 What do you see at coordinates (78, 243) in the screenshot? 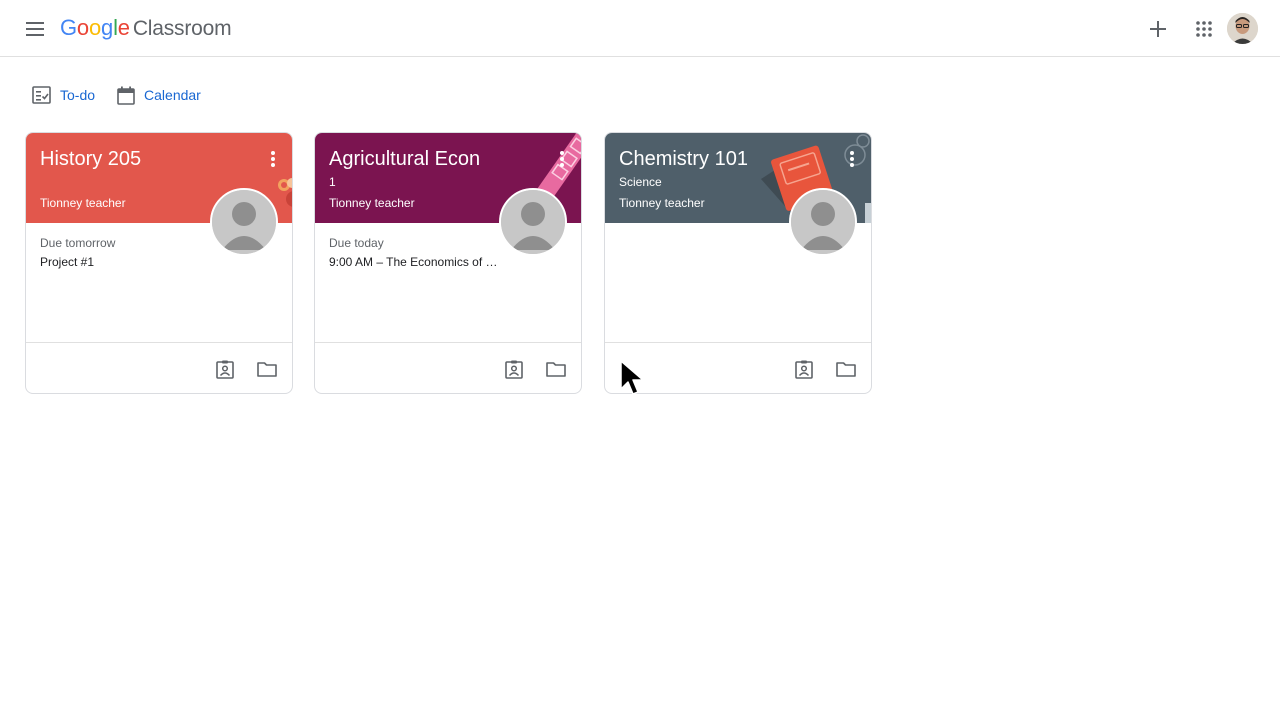
I see `due-label: Due tomorrow` at bounding box center [78, 243].